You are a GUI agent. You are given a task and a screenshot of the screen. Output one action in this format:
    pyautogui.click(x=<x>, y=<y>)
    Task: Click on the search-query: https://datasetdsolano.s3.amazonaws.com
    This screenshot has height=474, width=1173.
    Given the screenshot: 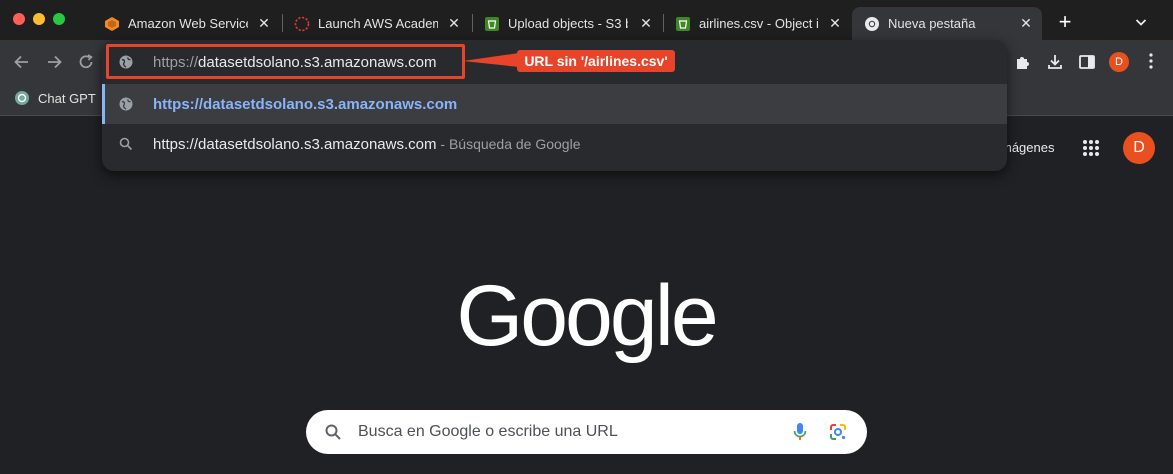 What is the action you would take?
    pyautogui.click(x=295, y=144)
    